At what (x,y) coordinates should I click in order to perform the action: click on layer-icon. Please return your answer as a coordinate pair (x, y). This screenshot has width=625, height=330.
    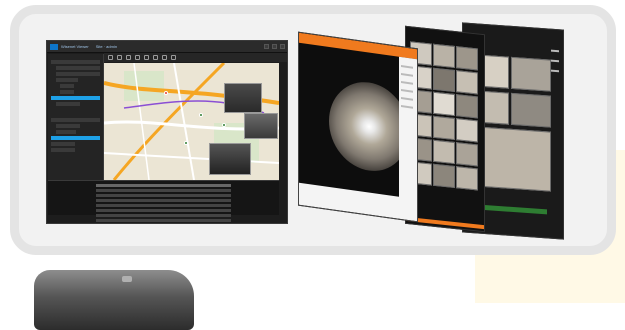
    Looking at the image, I should click on (146, 57).